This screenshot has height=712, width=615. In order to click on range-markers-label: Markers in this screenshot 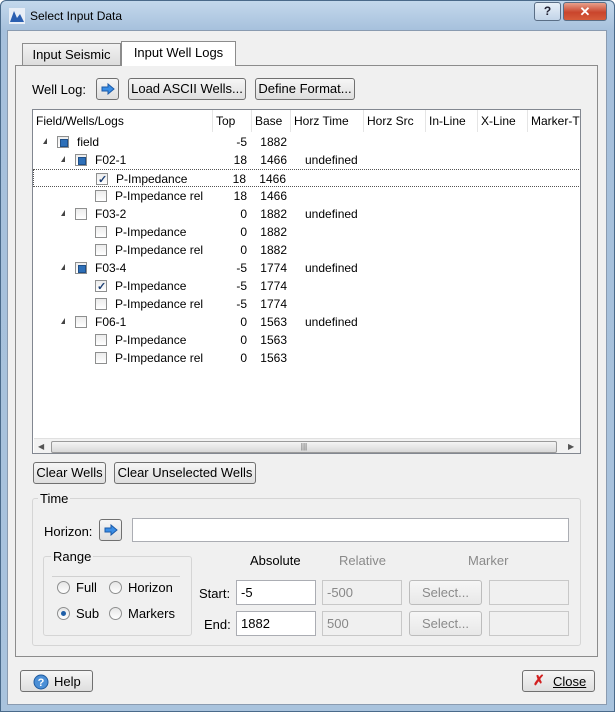, I will do `click(151, 613)`.